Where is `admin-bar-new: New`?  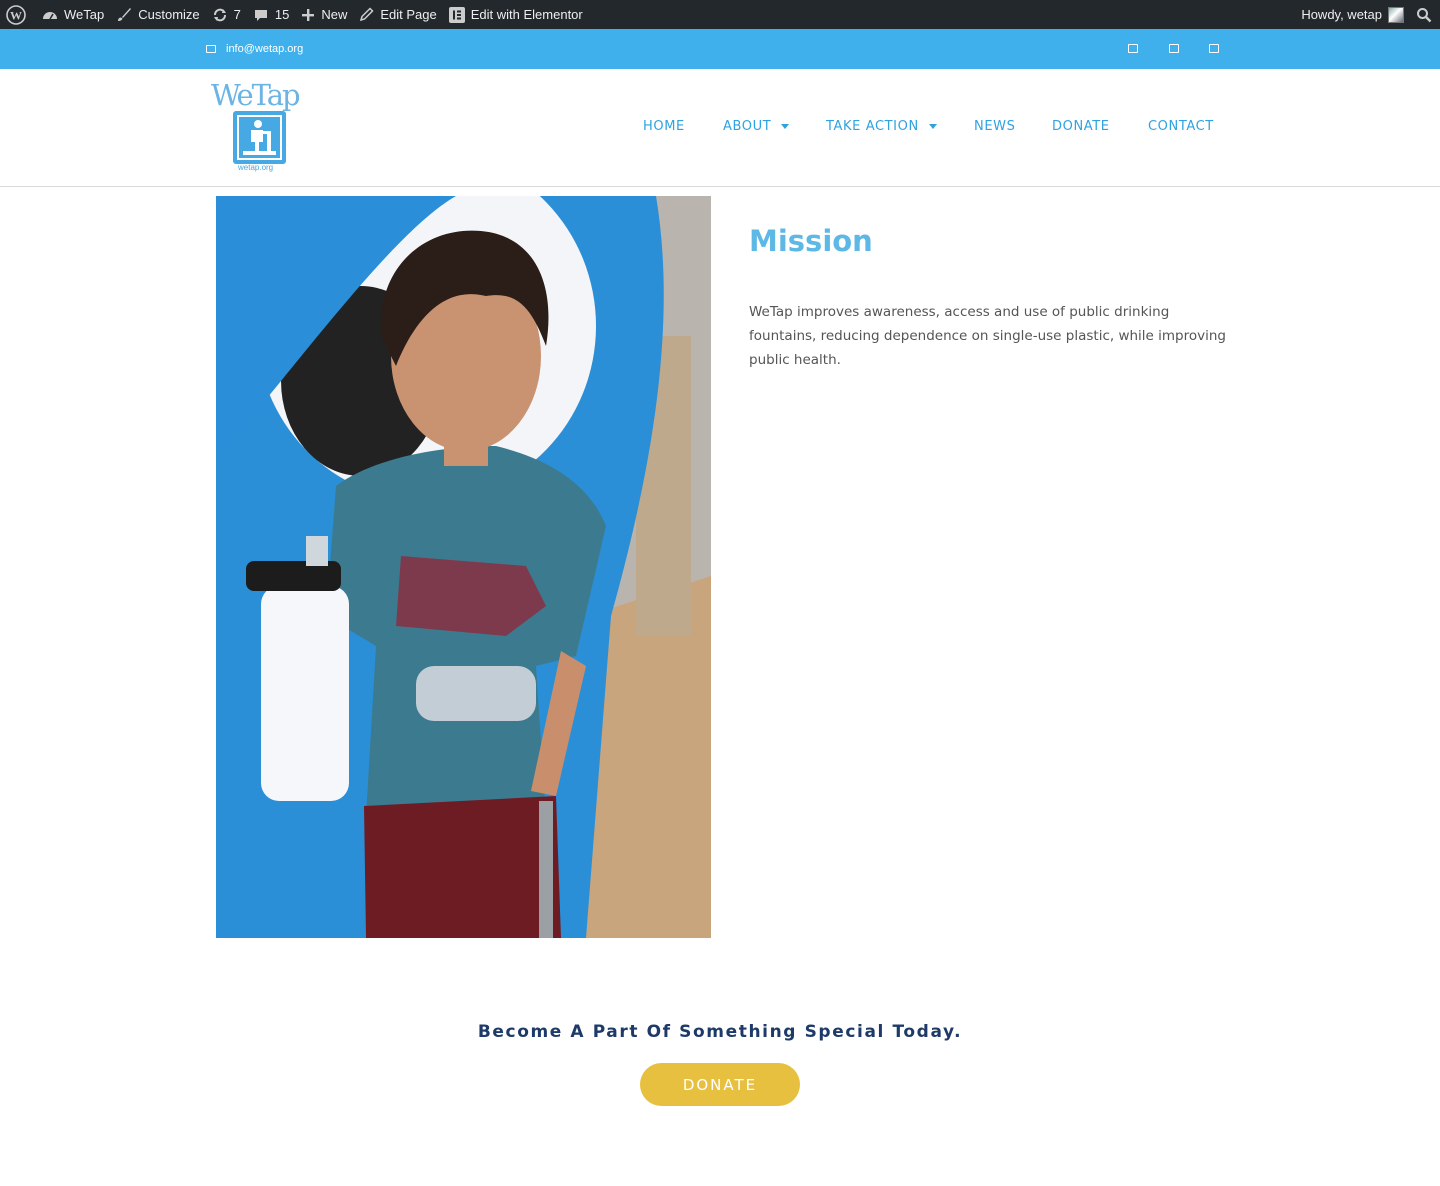 admin-bar-new: New is located at coordinates (324, 14).